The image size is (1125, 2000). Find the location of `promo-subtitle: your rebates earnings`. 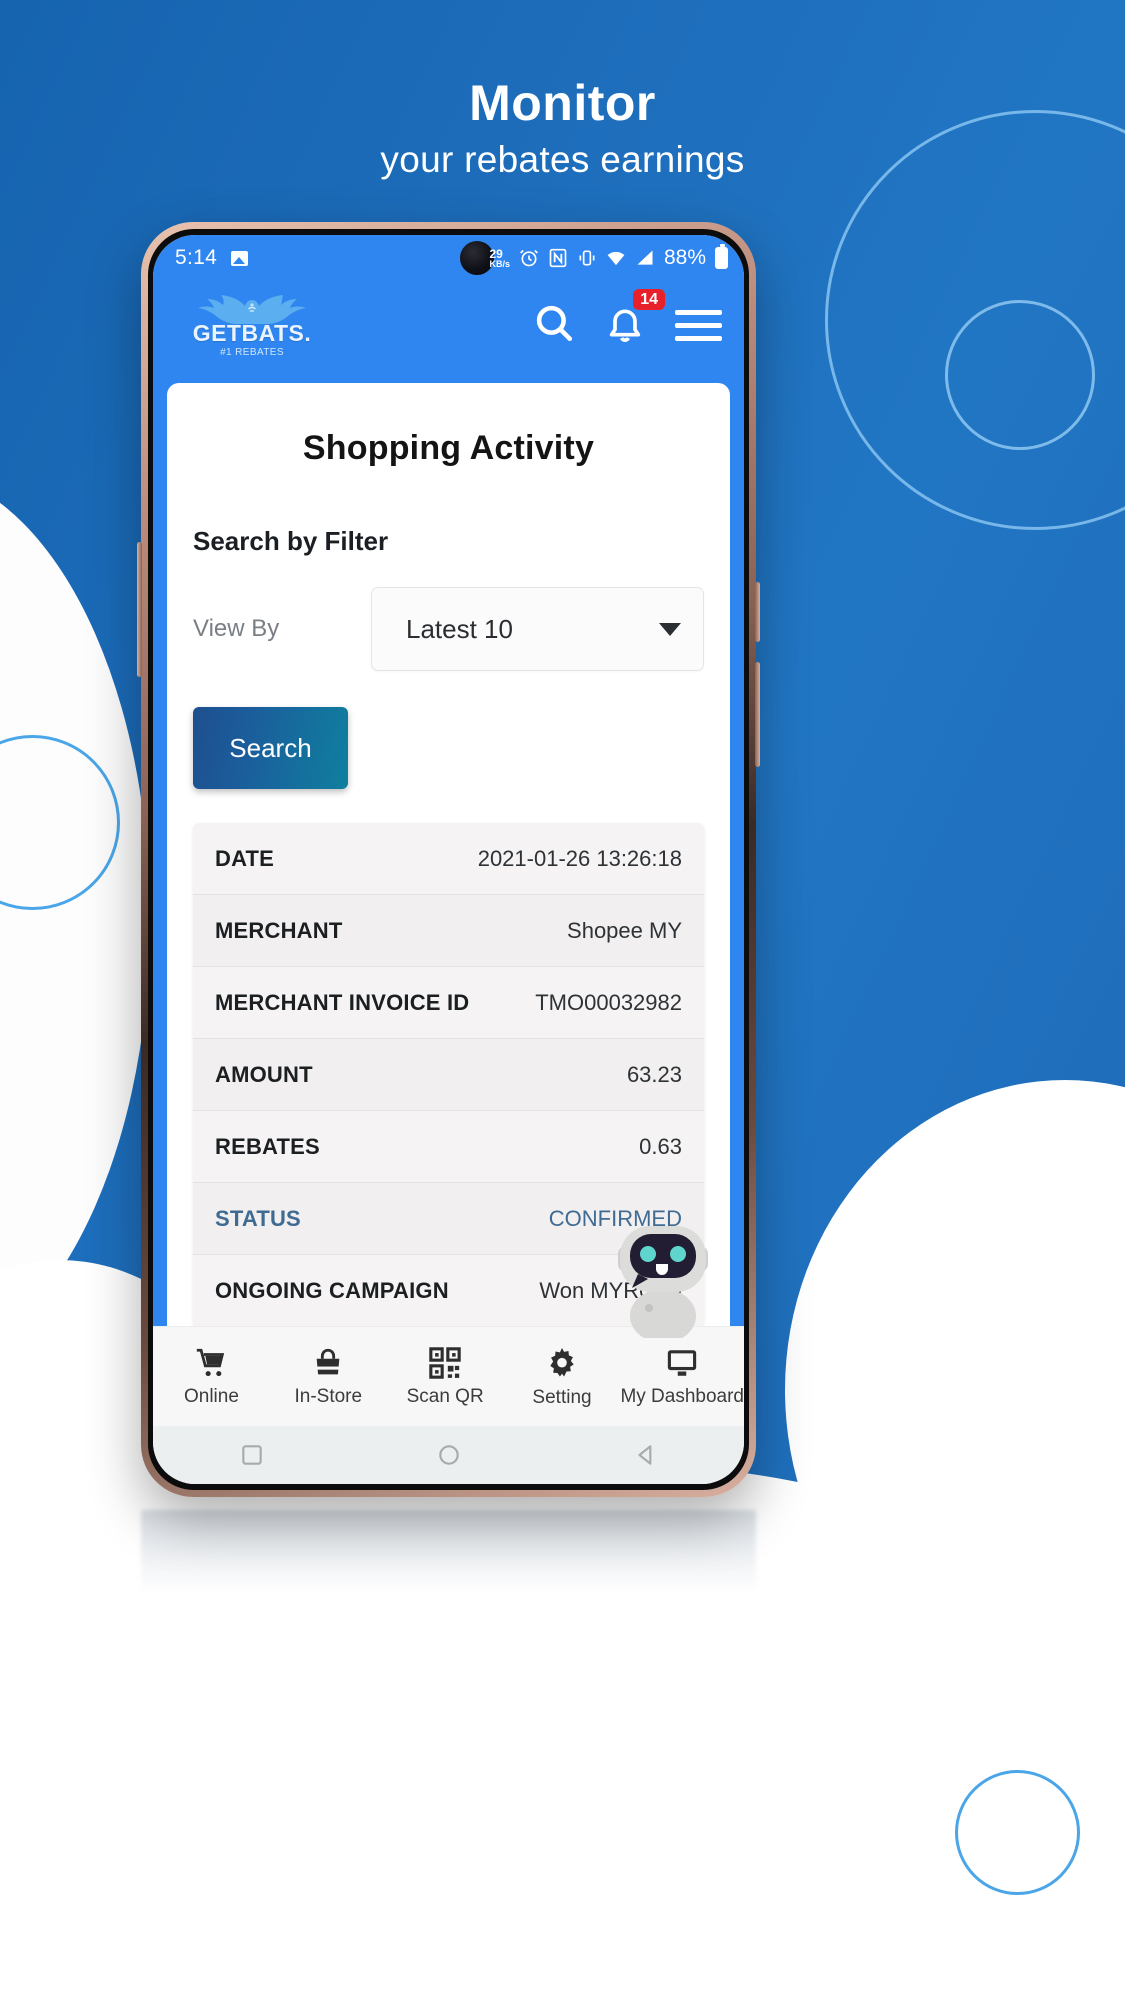

promo-subtitle: your rebates earnings is located at coordinates (562, 159).